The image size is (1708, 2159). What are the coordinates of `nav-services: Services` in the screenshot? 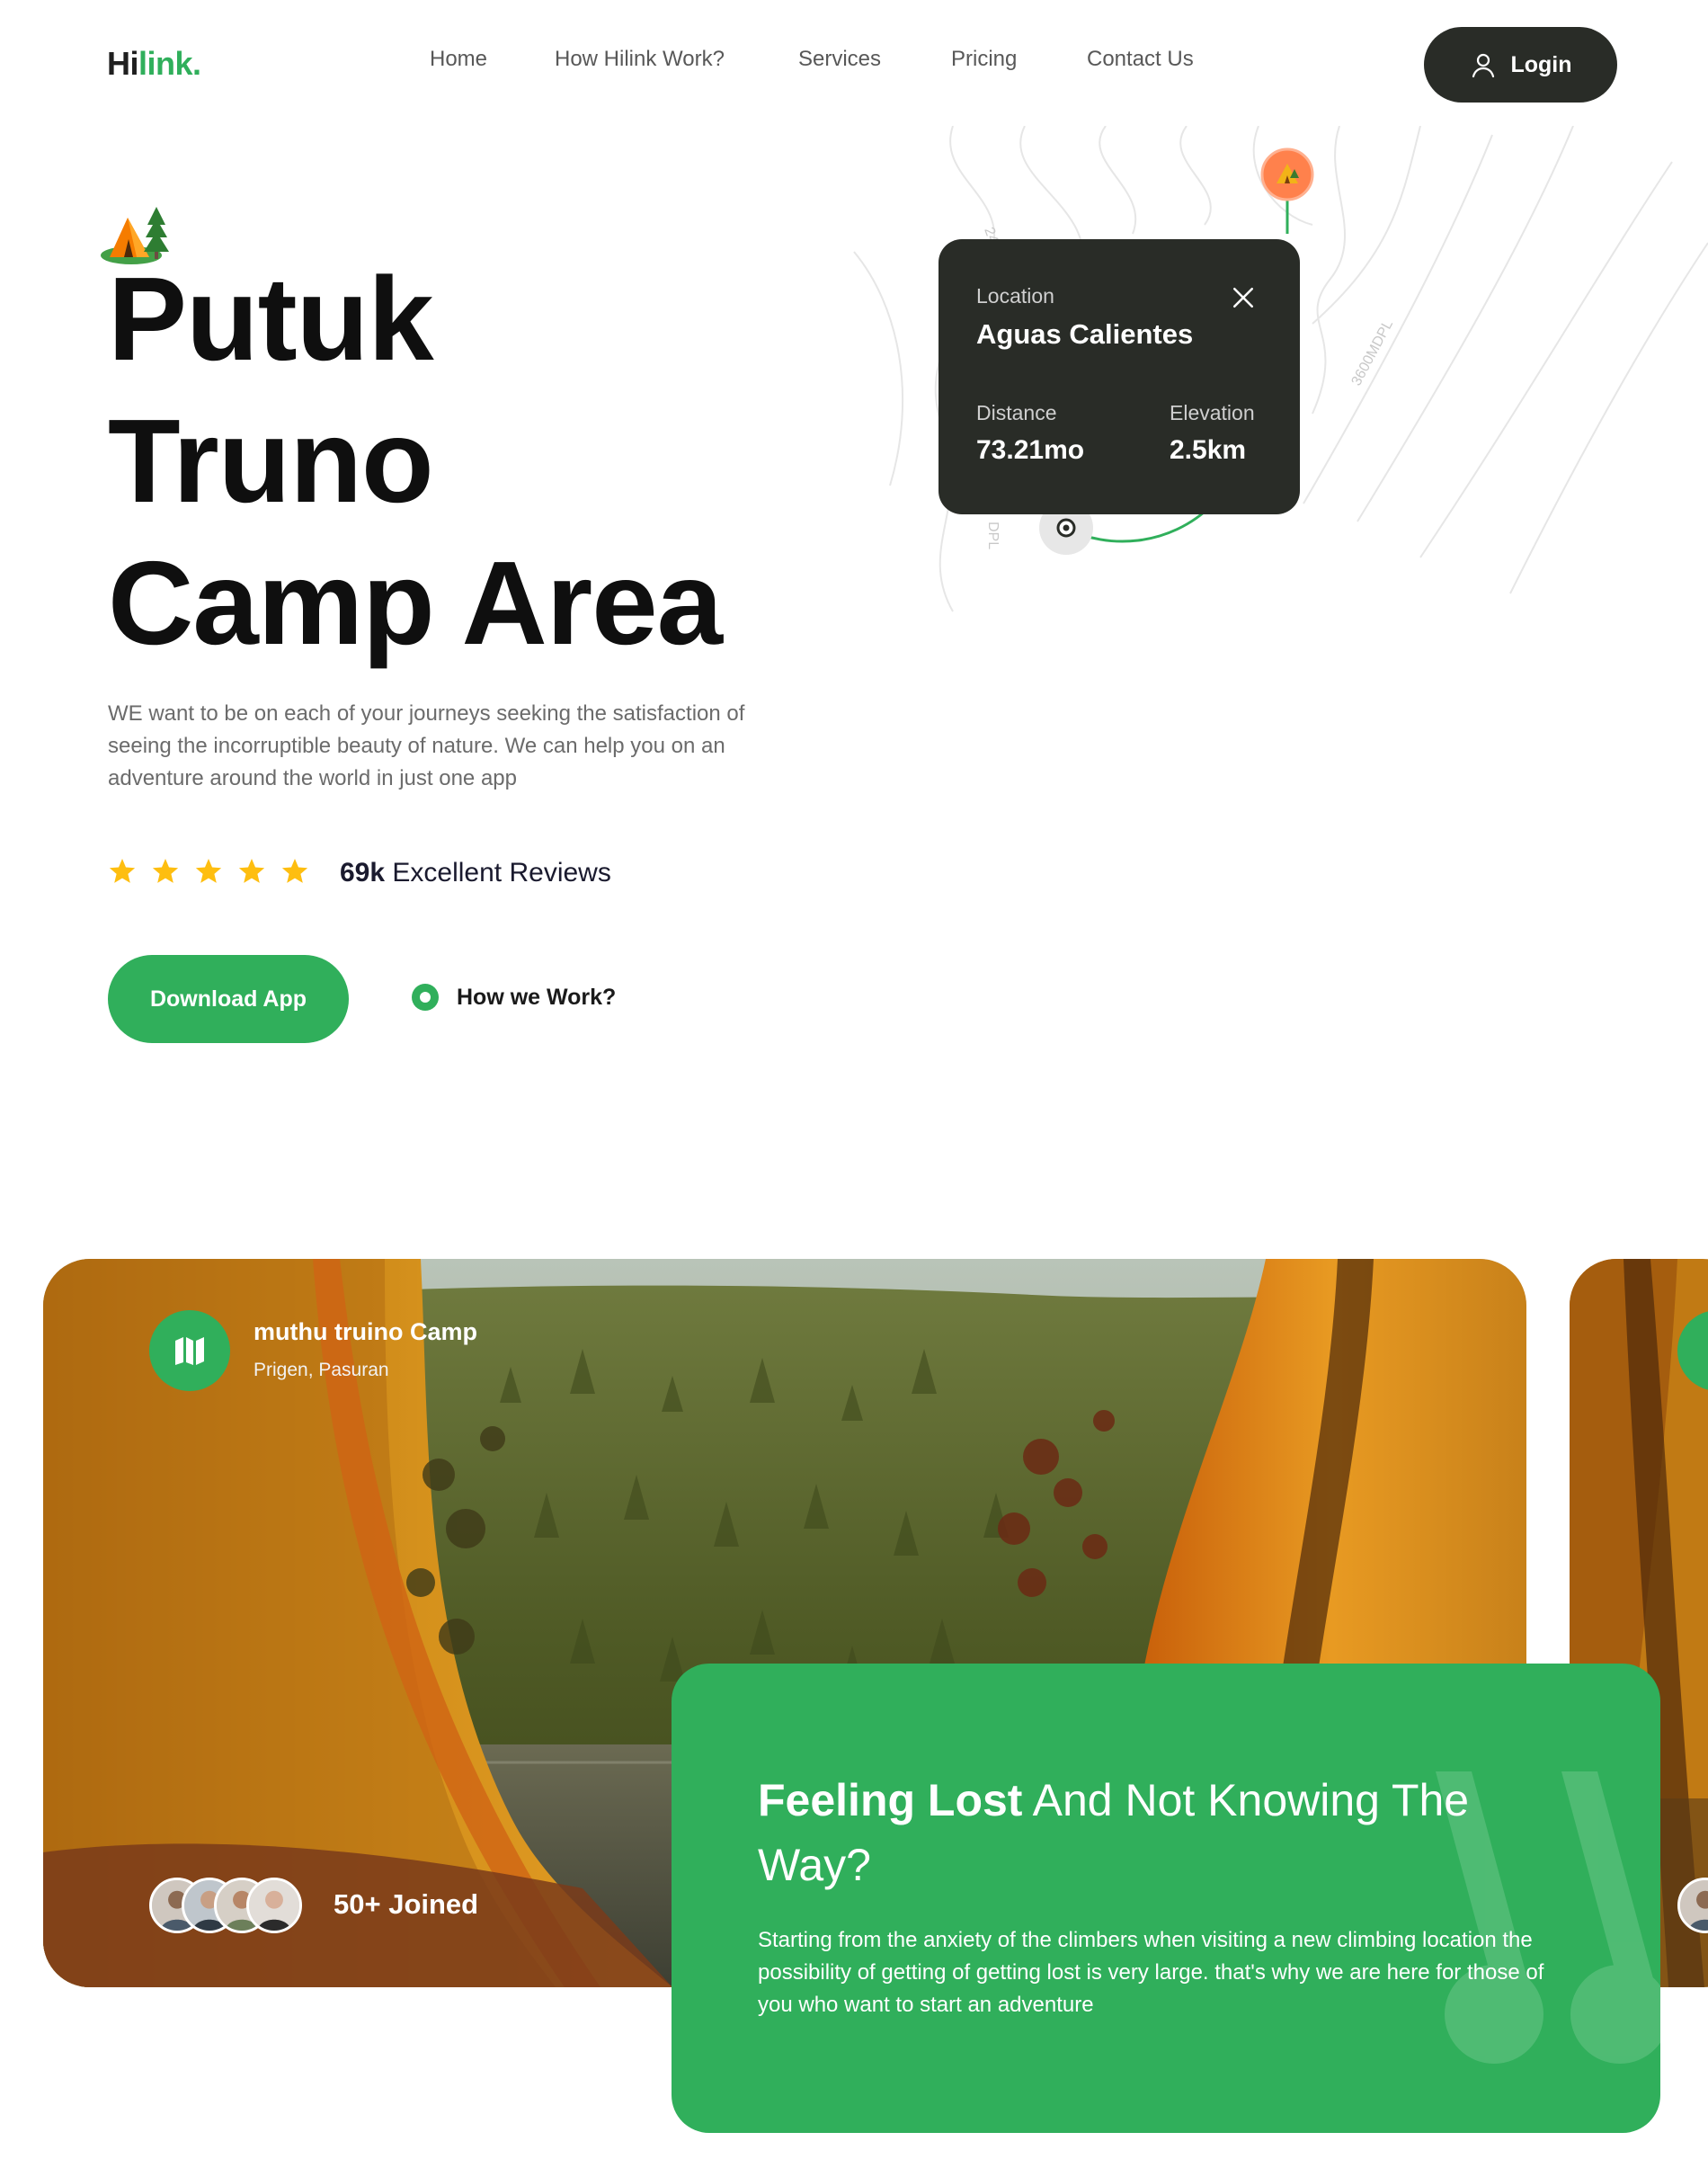 It's located at (839, 60).